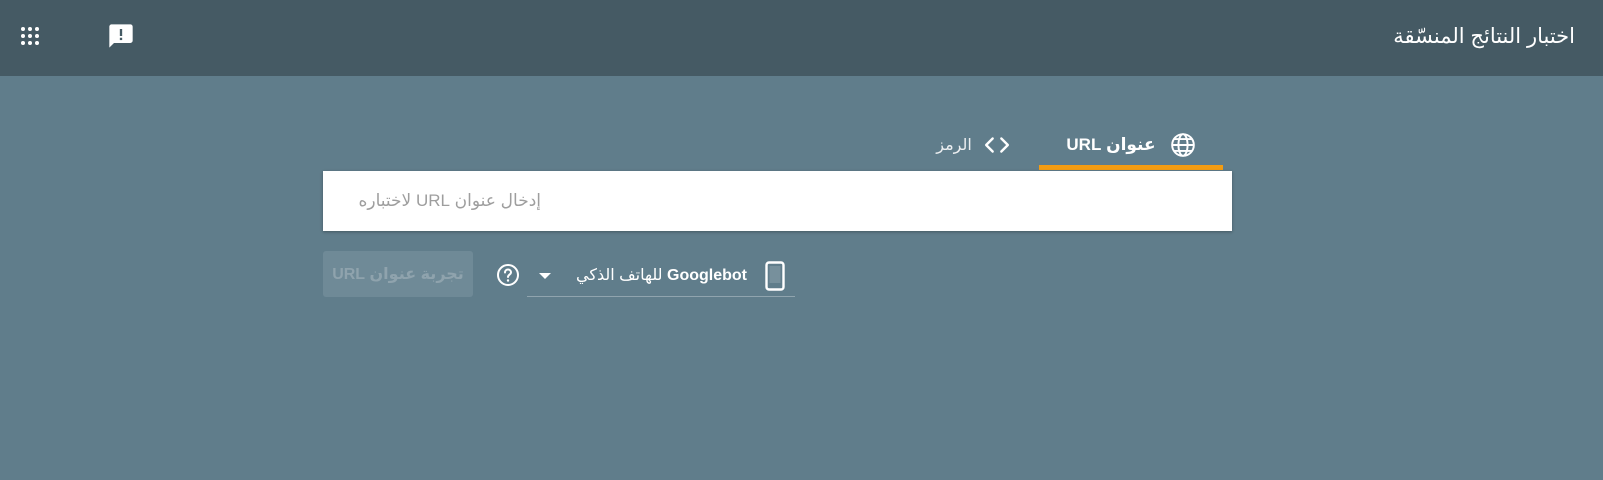 This screenshot has height=480, width=1603. What do you see at coordinates (1484, 36) in the screenshot?
I see `app-title: اختبار النتائج المنسّقة` at bounding box center [1484, 36].